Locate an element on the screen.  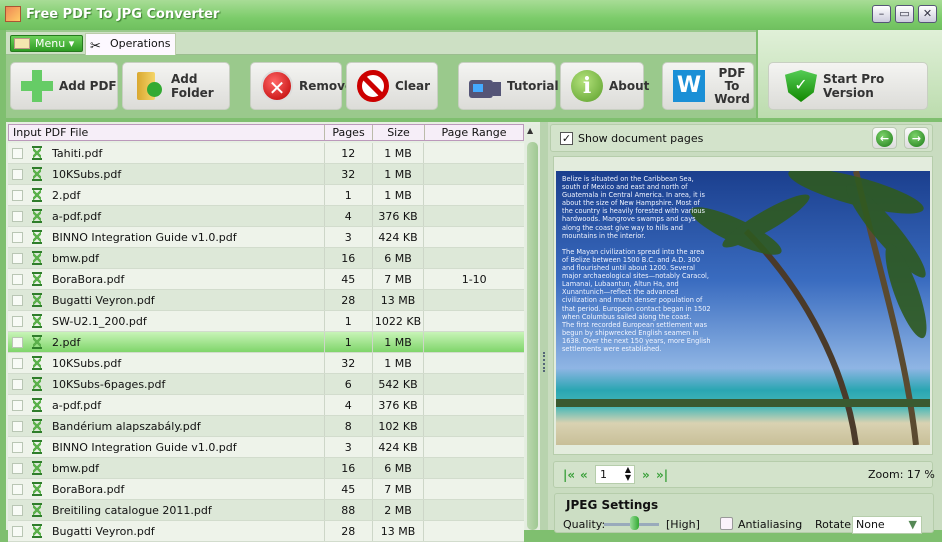
table-row: SW-U2.1_200.pdf 1 1022 KB is located at coordinates (266, 321).